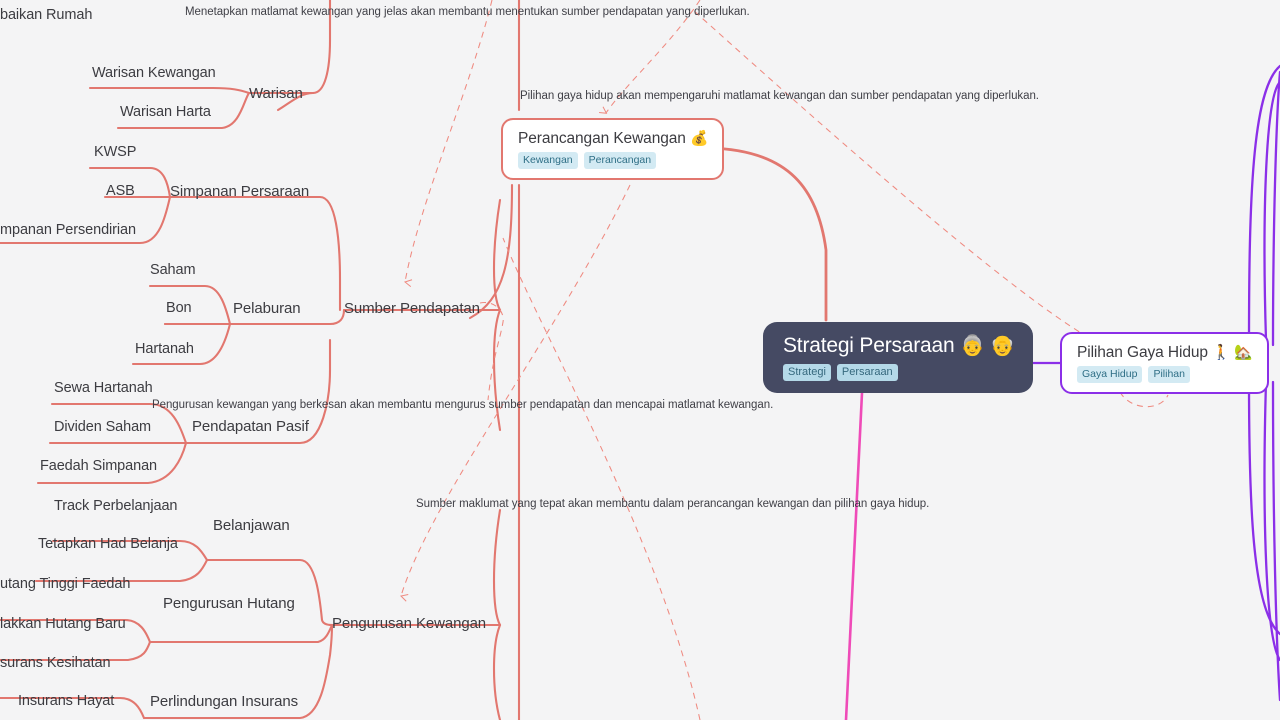 The image size is (1280, 720). What do you see at coordinates (895, 176) in the screenshot?
I see `dashed-curve-gayahidup-diagonal` at bounding box center [895, 176].